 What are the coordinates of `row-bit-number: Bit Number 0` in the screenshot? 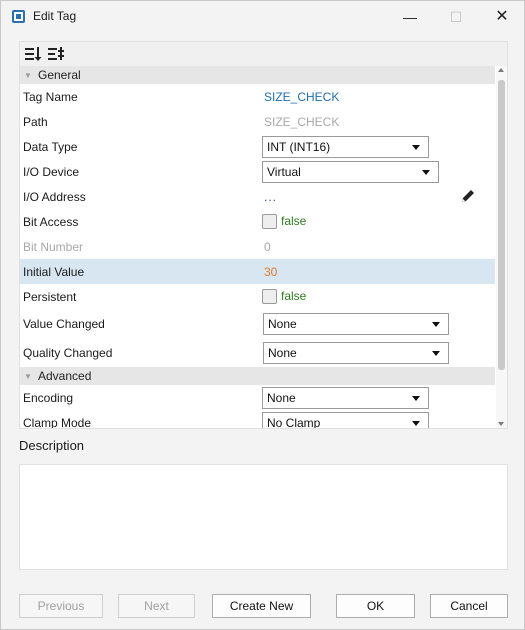 It's located at (257, 246).